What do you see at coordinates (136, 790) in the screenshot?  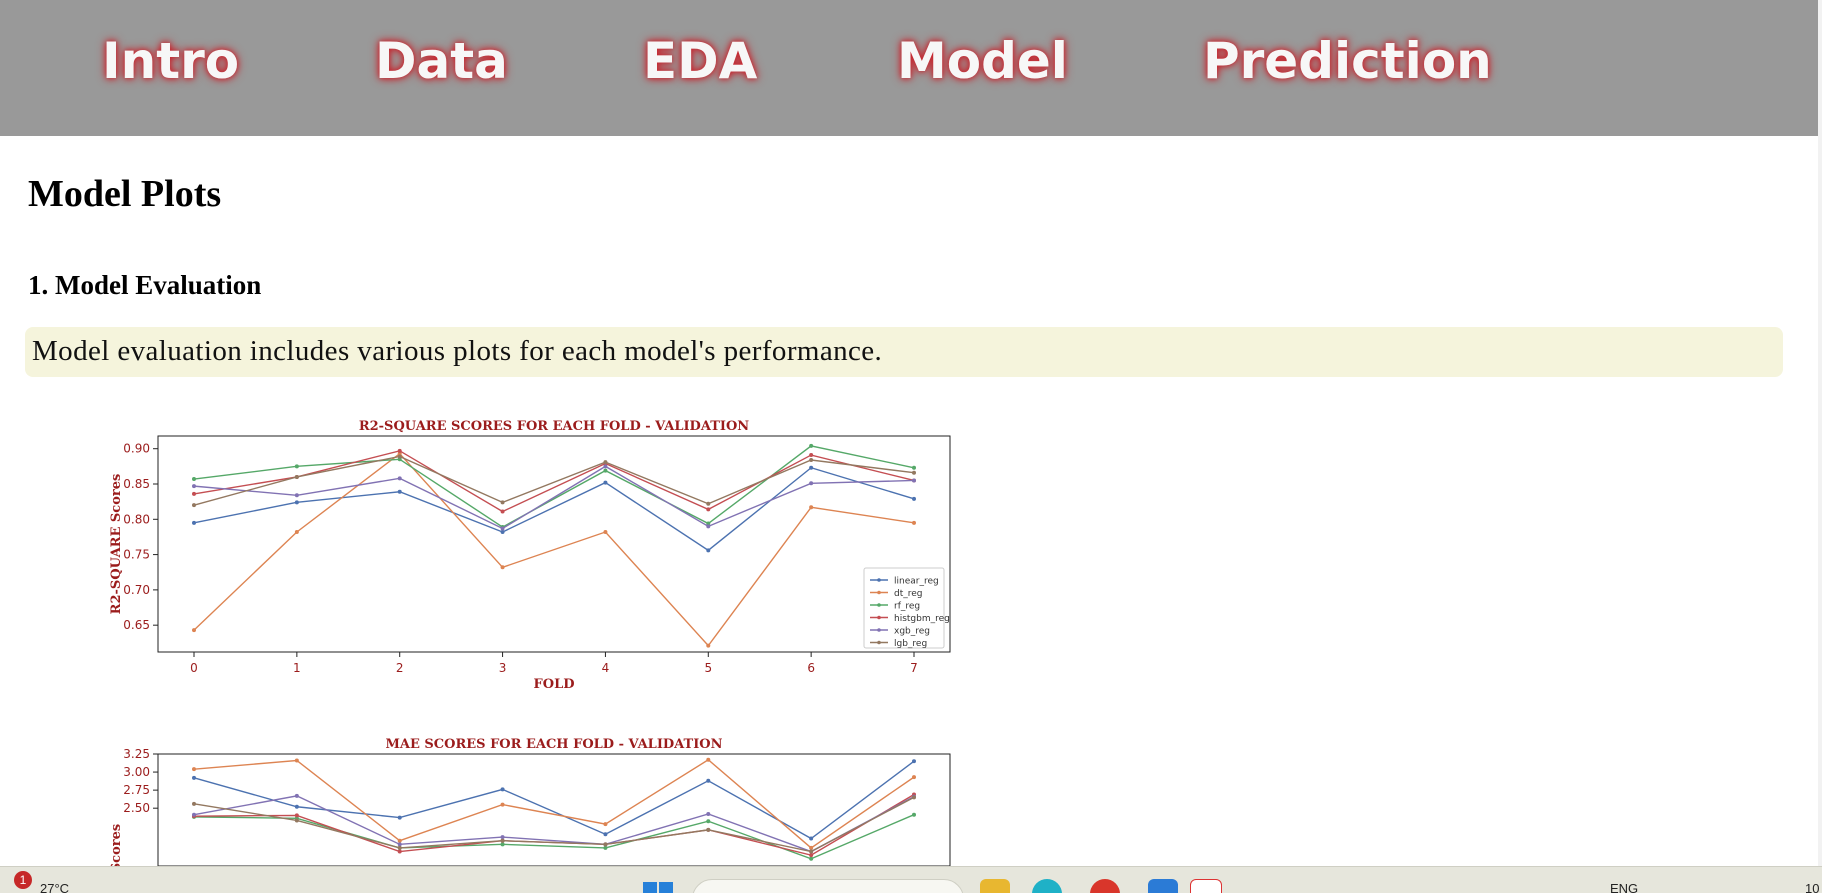 I see `y-tick-label: 2.75` at bounding box center [136, 790].